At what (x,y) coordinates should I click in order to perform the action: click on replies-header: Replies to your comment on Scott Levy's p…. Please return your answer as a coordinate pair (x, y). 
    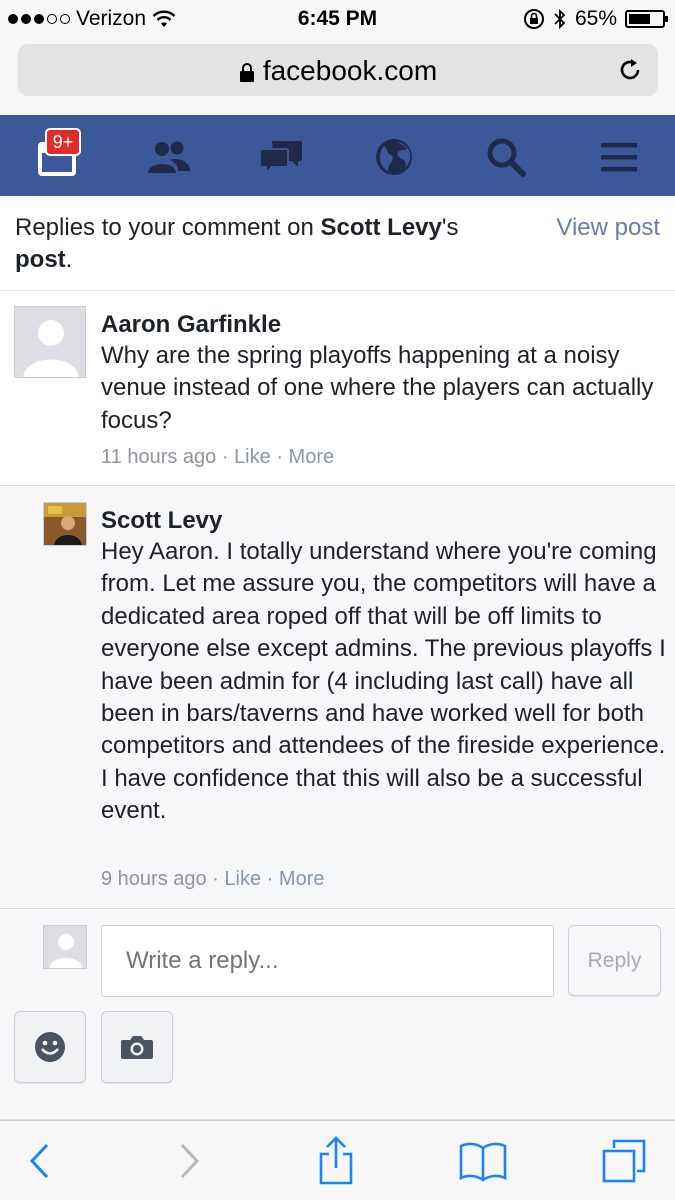
    Looking at the image, I should click on (337, 243).